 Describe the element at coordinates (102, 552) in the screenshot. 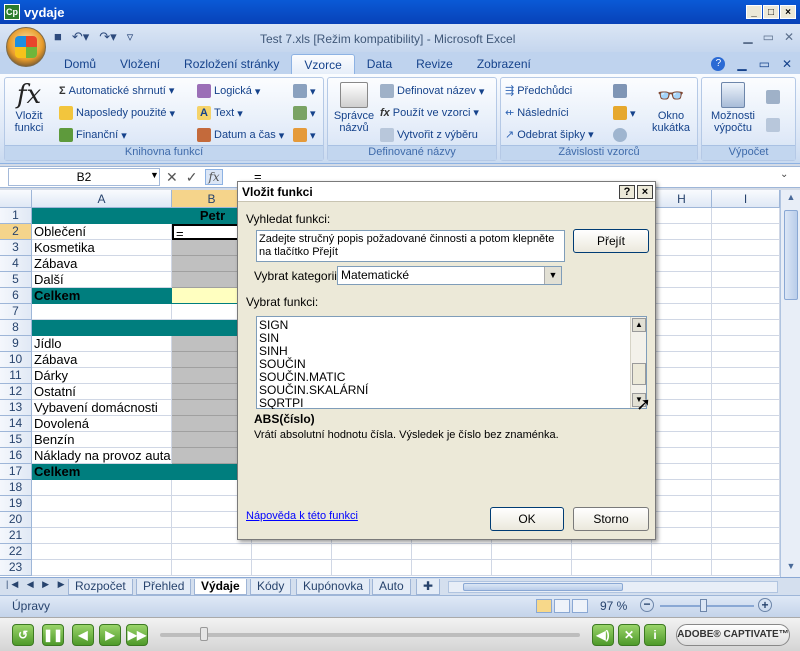

I see `cell-a22` at that location.